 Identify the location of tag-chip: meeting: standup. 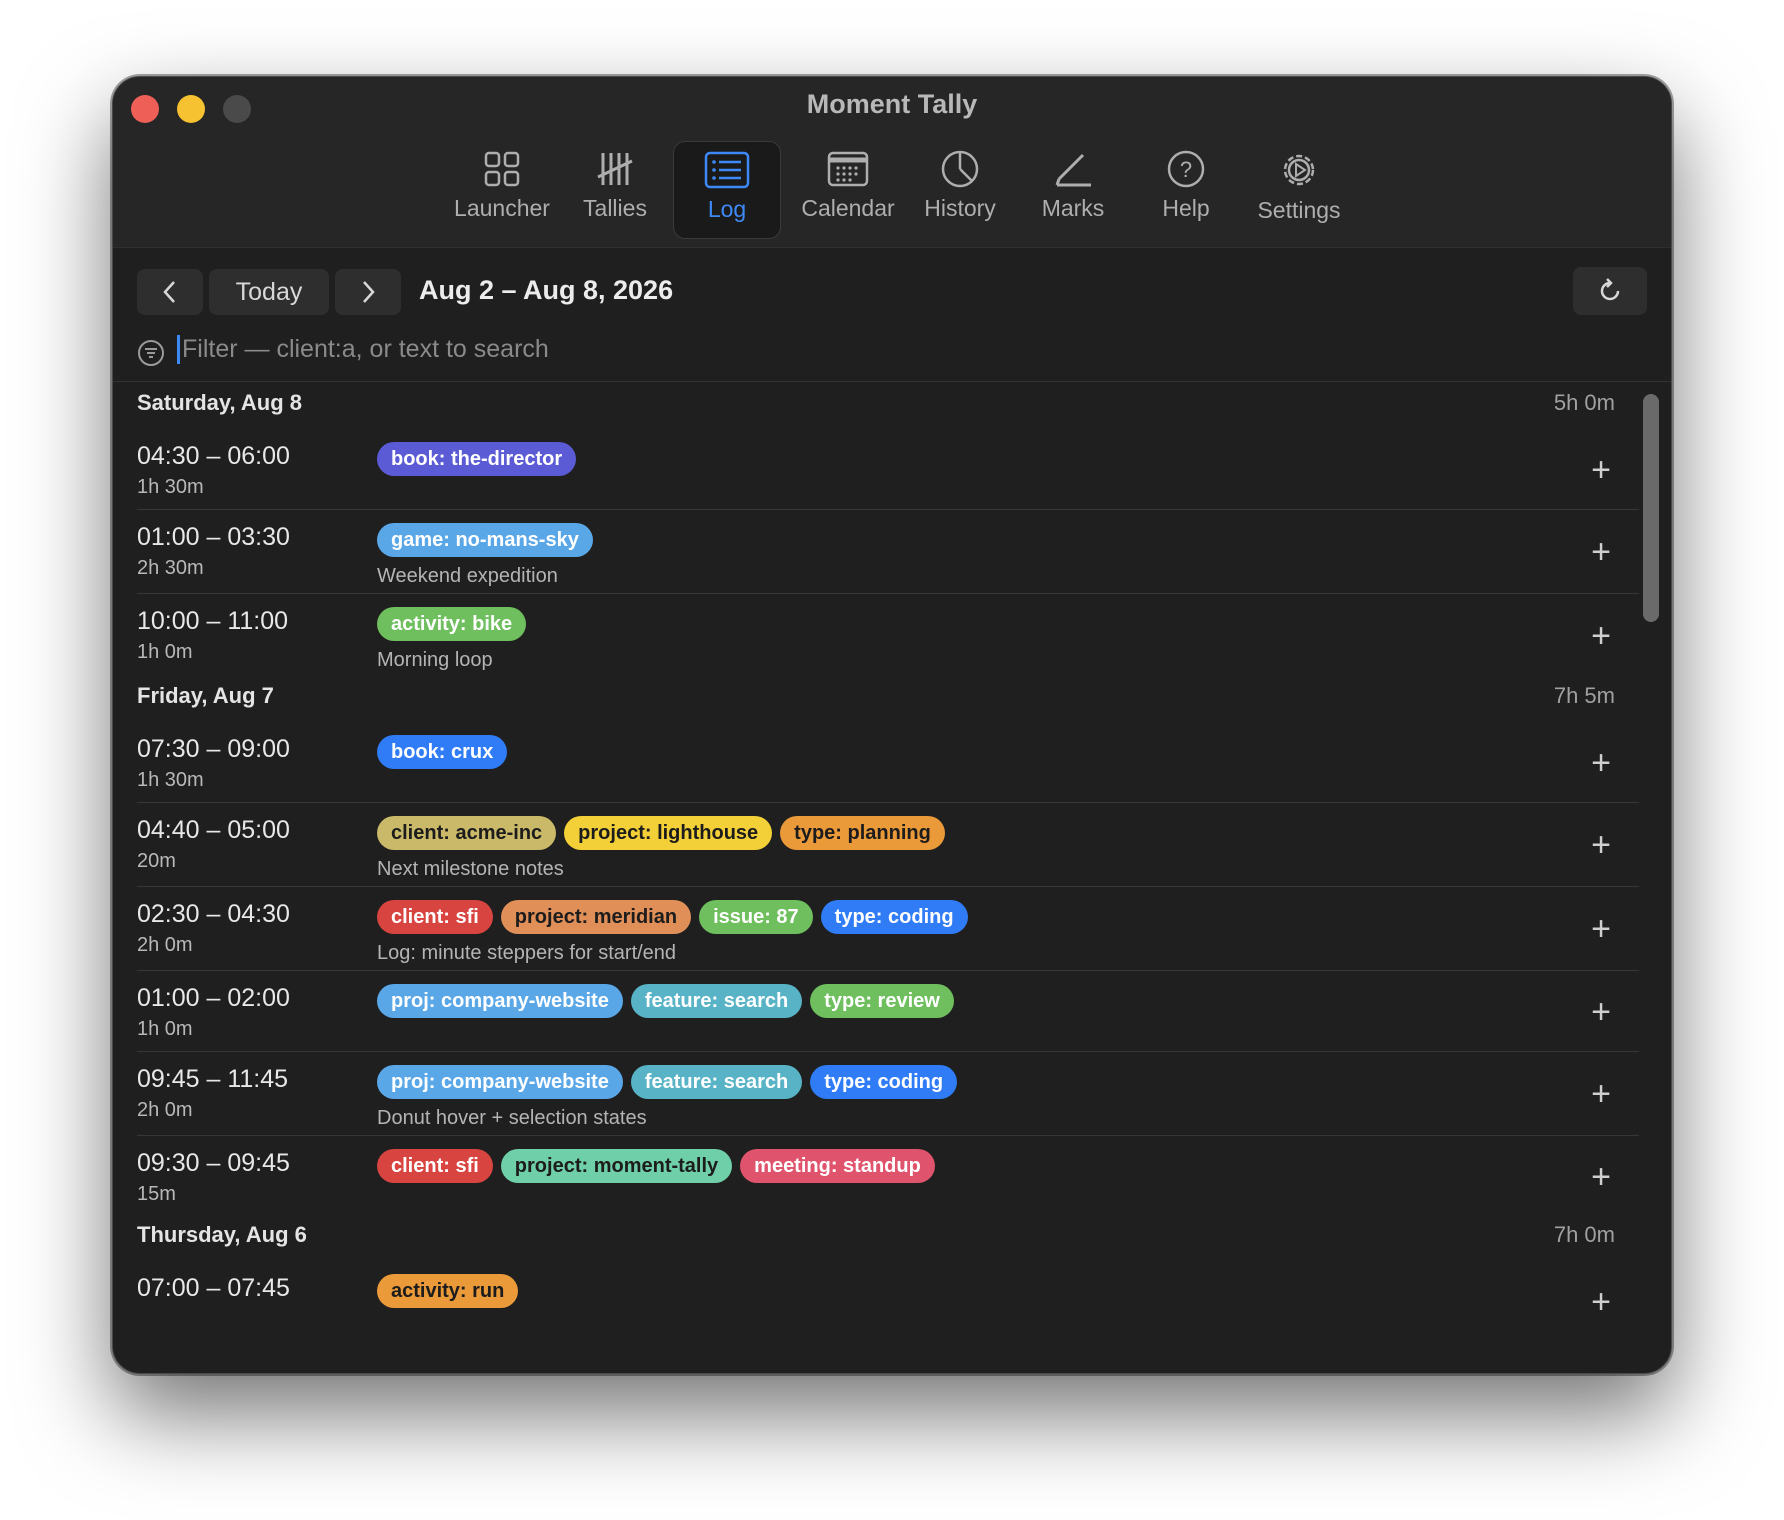
(837, 1166).